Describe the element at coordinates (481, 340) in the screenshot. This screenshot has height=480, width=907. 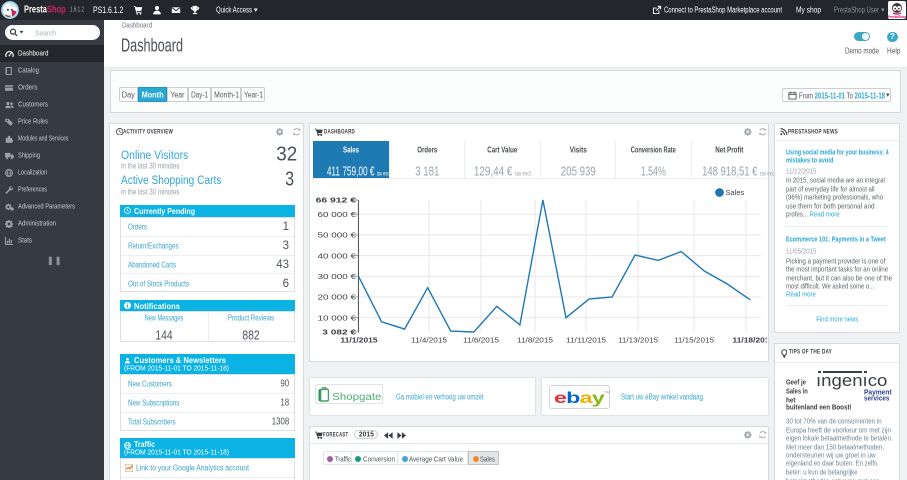
I see `svg-text: 11/6/2015` at that location.